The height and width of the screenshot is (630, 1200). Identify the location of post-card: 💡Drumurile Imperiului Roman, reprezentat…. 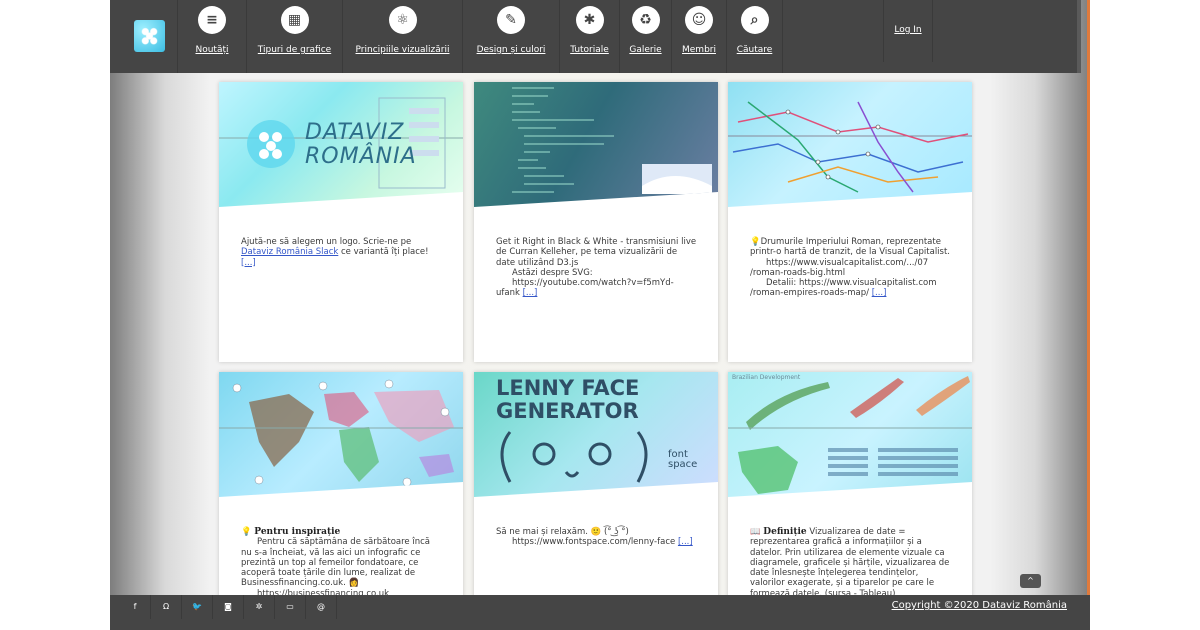
(850, 222).